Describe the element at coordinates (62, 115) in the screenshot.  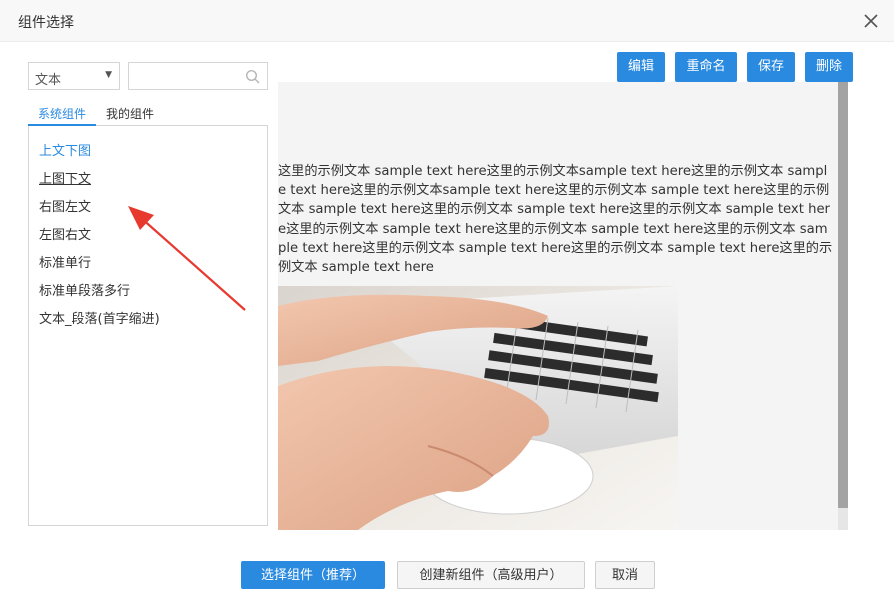
I see `tab-system-components: 系统组件` at that location.